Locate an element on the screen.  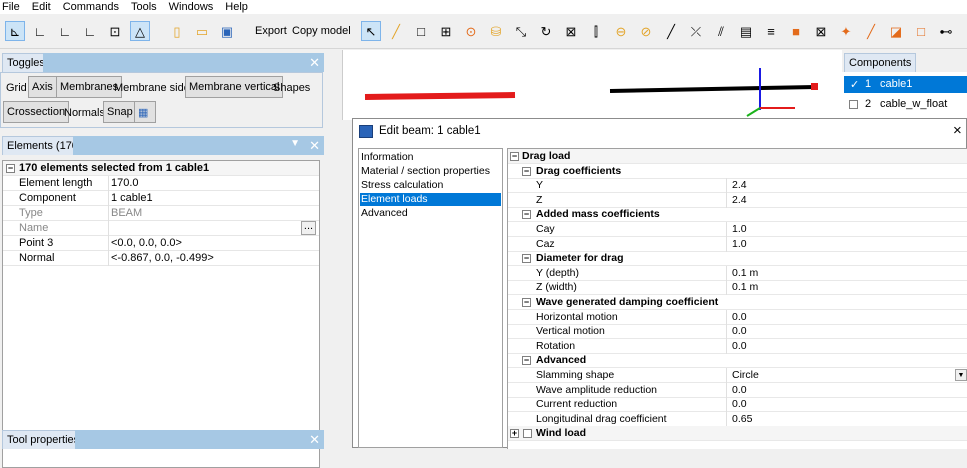
orange-box-icon: ■ is located at coordinates (796, 31).